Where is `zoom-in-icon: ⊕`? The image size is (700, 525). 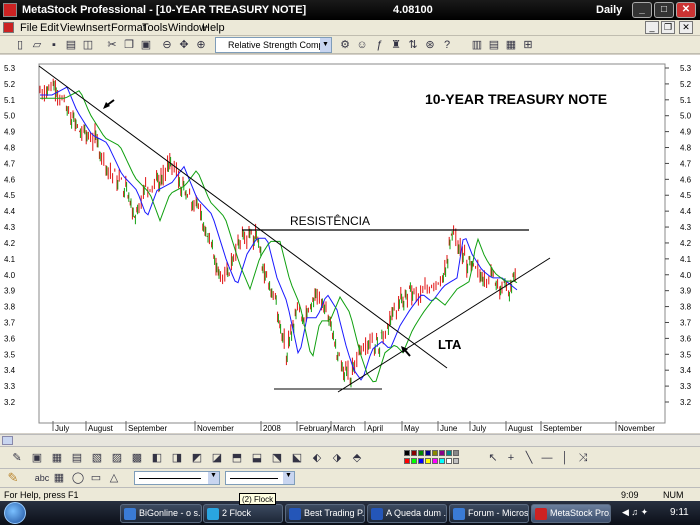 zoom-in-icon: ⊕ is located at coordinates (201, 45).